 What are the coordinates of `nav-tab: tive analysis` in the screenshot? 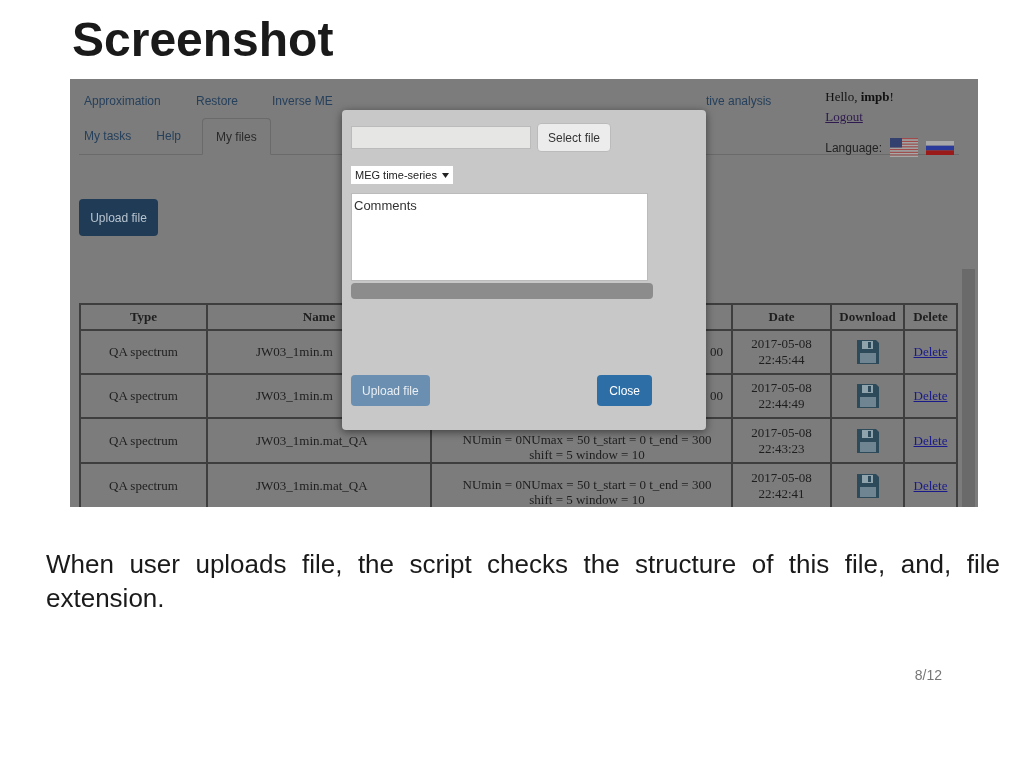 It's located at (739, 101).